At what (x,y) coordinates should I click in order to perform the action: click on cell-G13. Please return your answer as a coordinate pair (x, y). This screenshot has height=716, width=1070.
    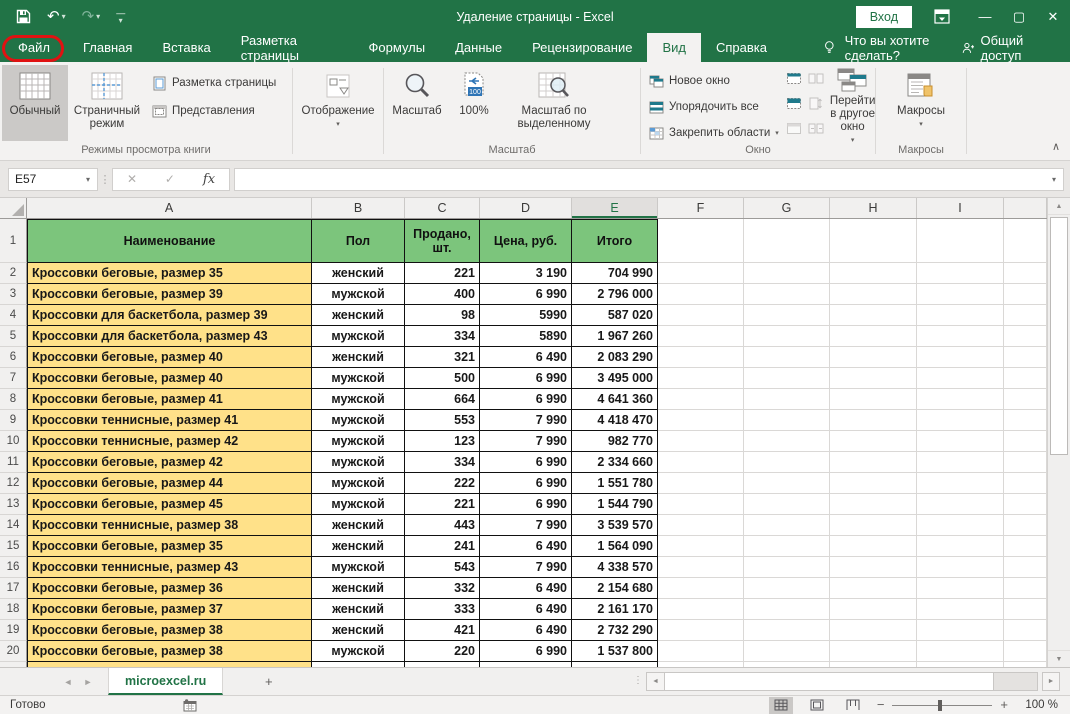
    Looking at the image, I should click on (787, 504).